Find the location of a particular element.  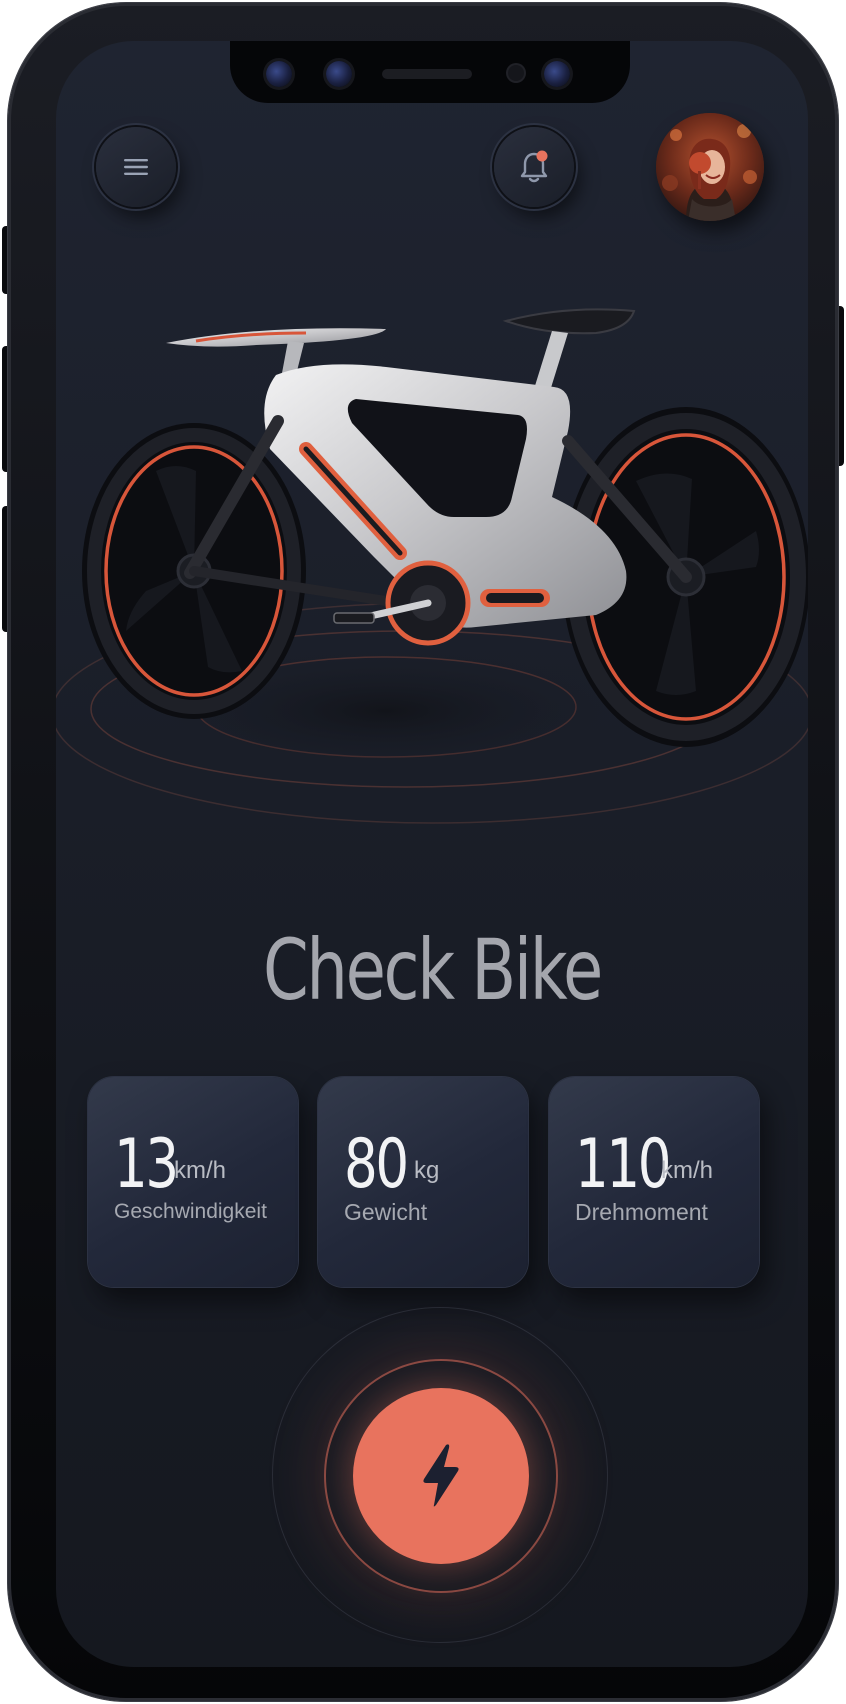

lightning-bolt-icon is located at coordinates (441, 1475).